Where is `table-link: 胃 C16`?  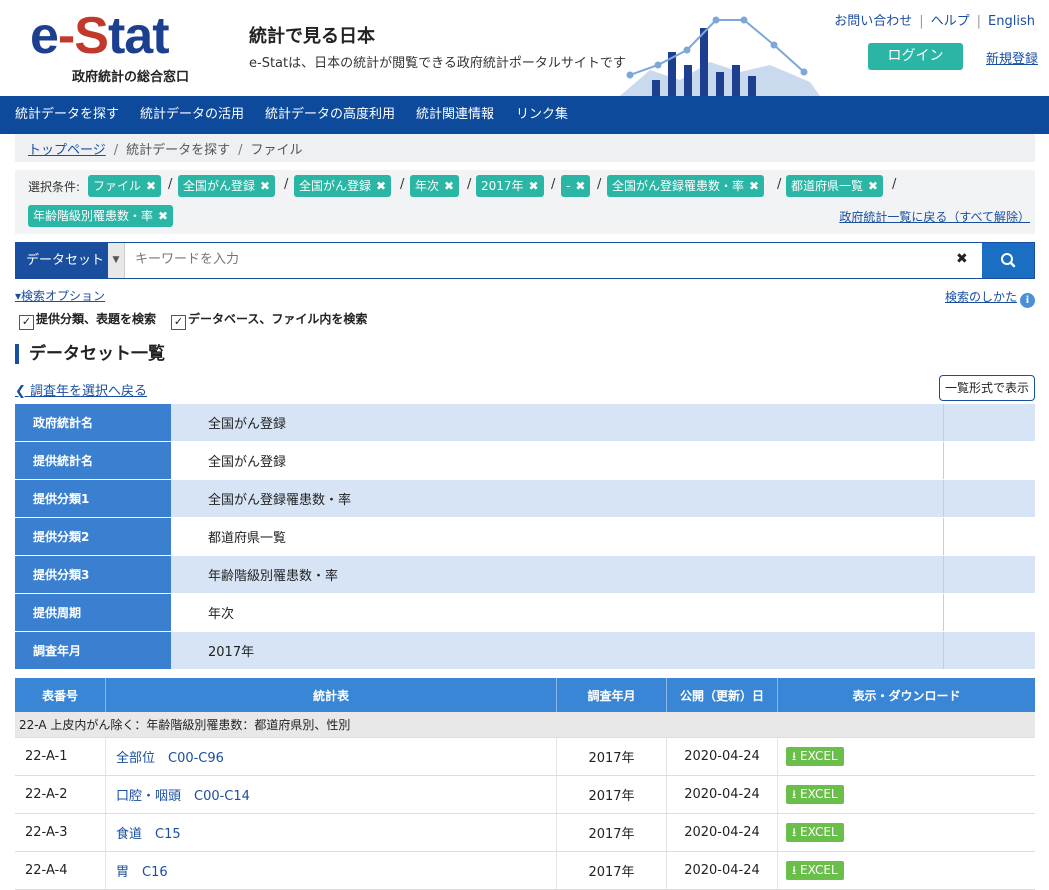 table-link: 胃 C16 is located at coordinates (331, 870).